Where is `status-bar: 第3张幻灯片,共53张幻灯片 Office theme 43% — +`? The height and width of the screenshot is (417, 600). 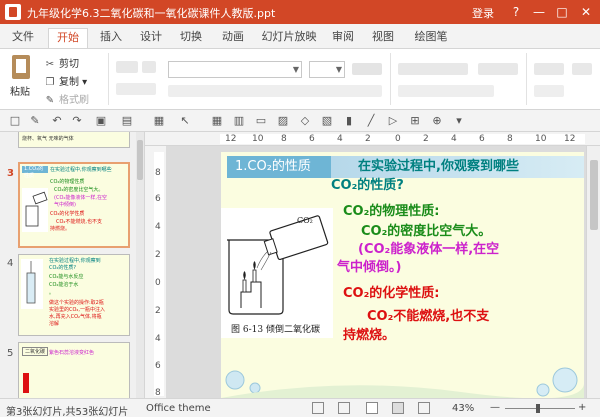
status-bar: 第3张幻灯片,共53张幻灯片 Office theme 43% — + is located at coordinates (300, 407).